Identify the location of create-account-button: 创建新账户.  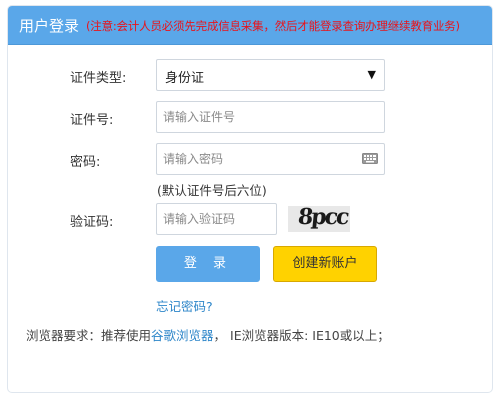
(325, 264).